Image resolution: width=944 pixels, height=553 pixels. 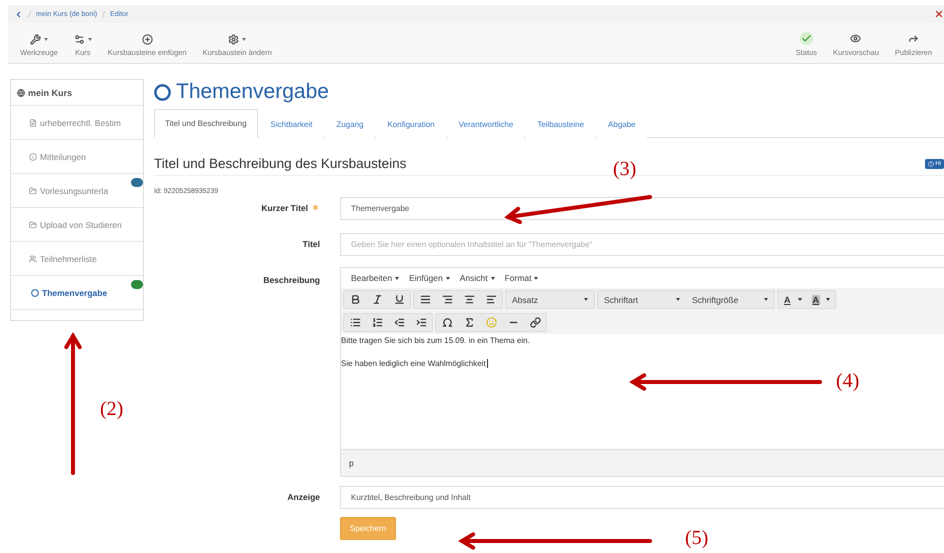 I want to click on field-label: Titel, so click(x=311, y=243).